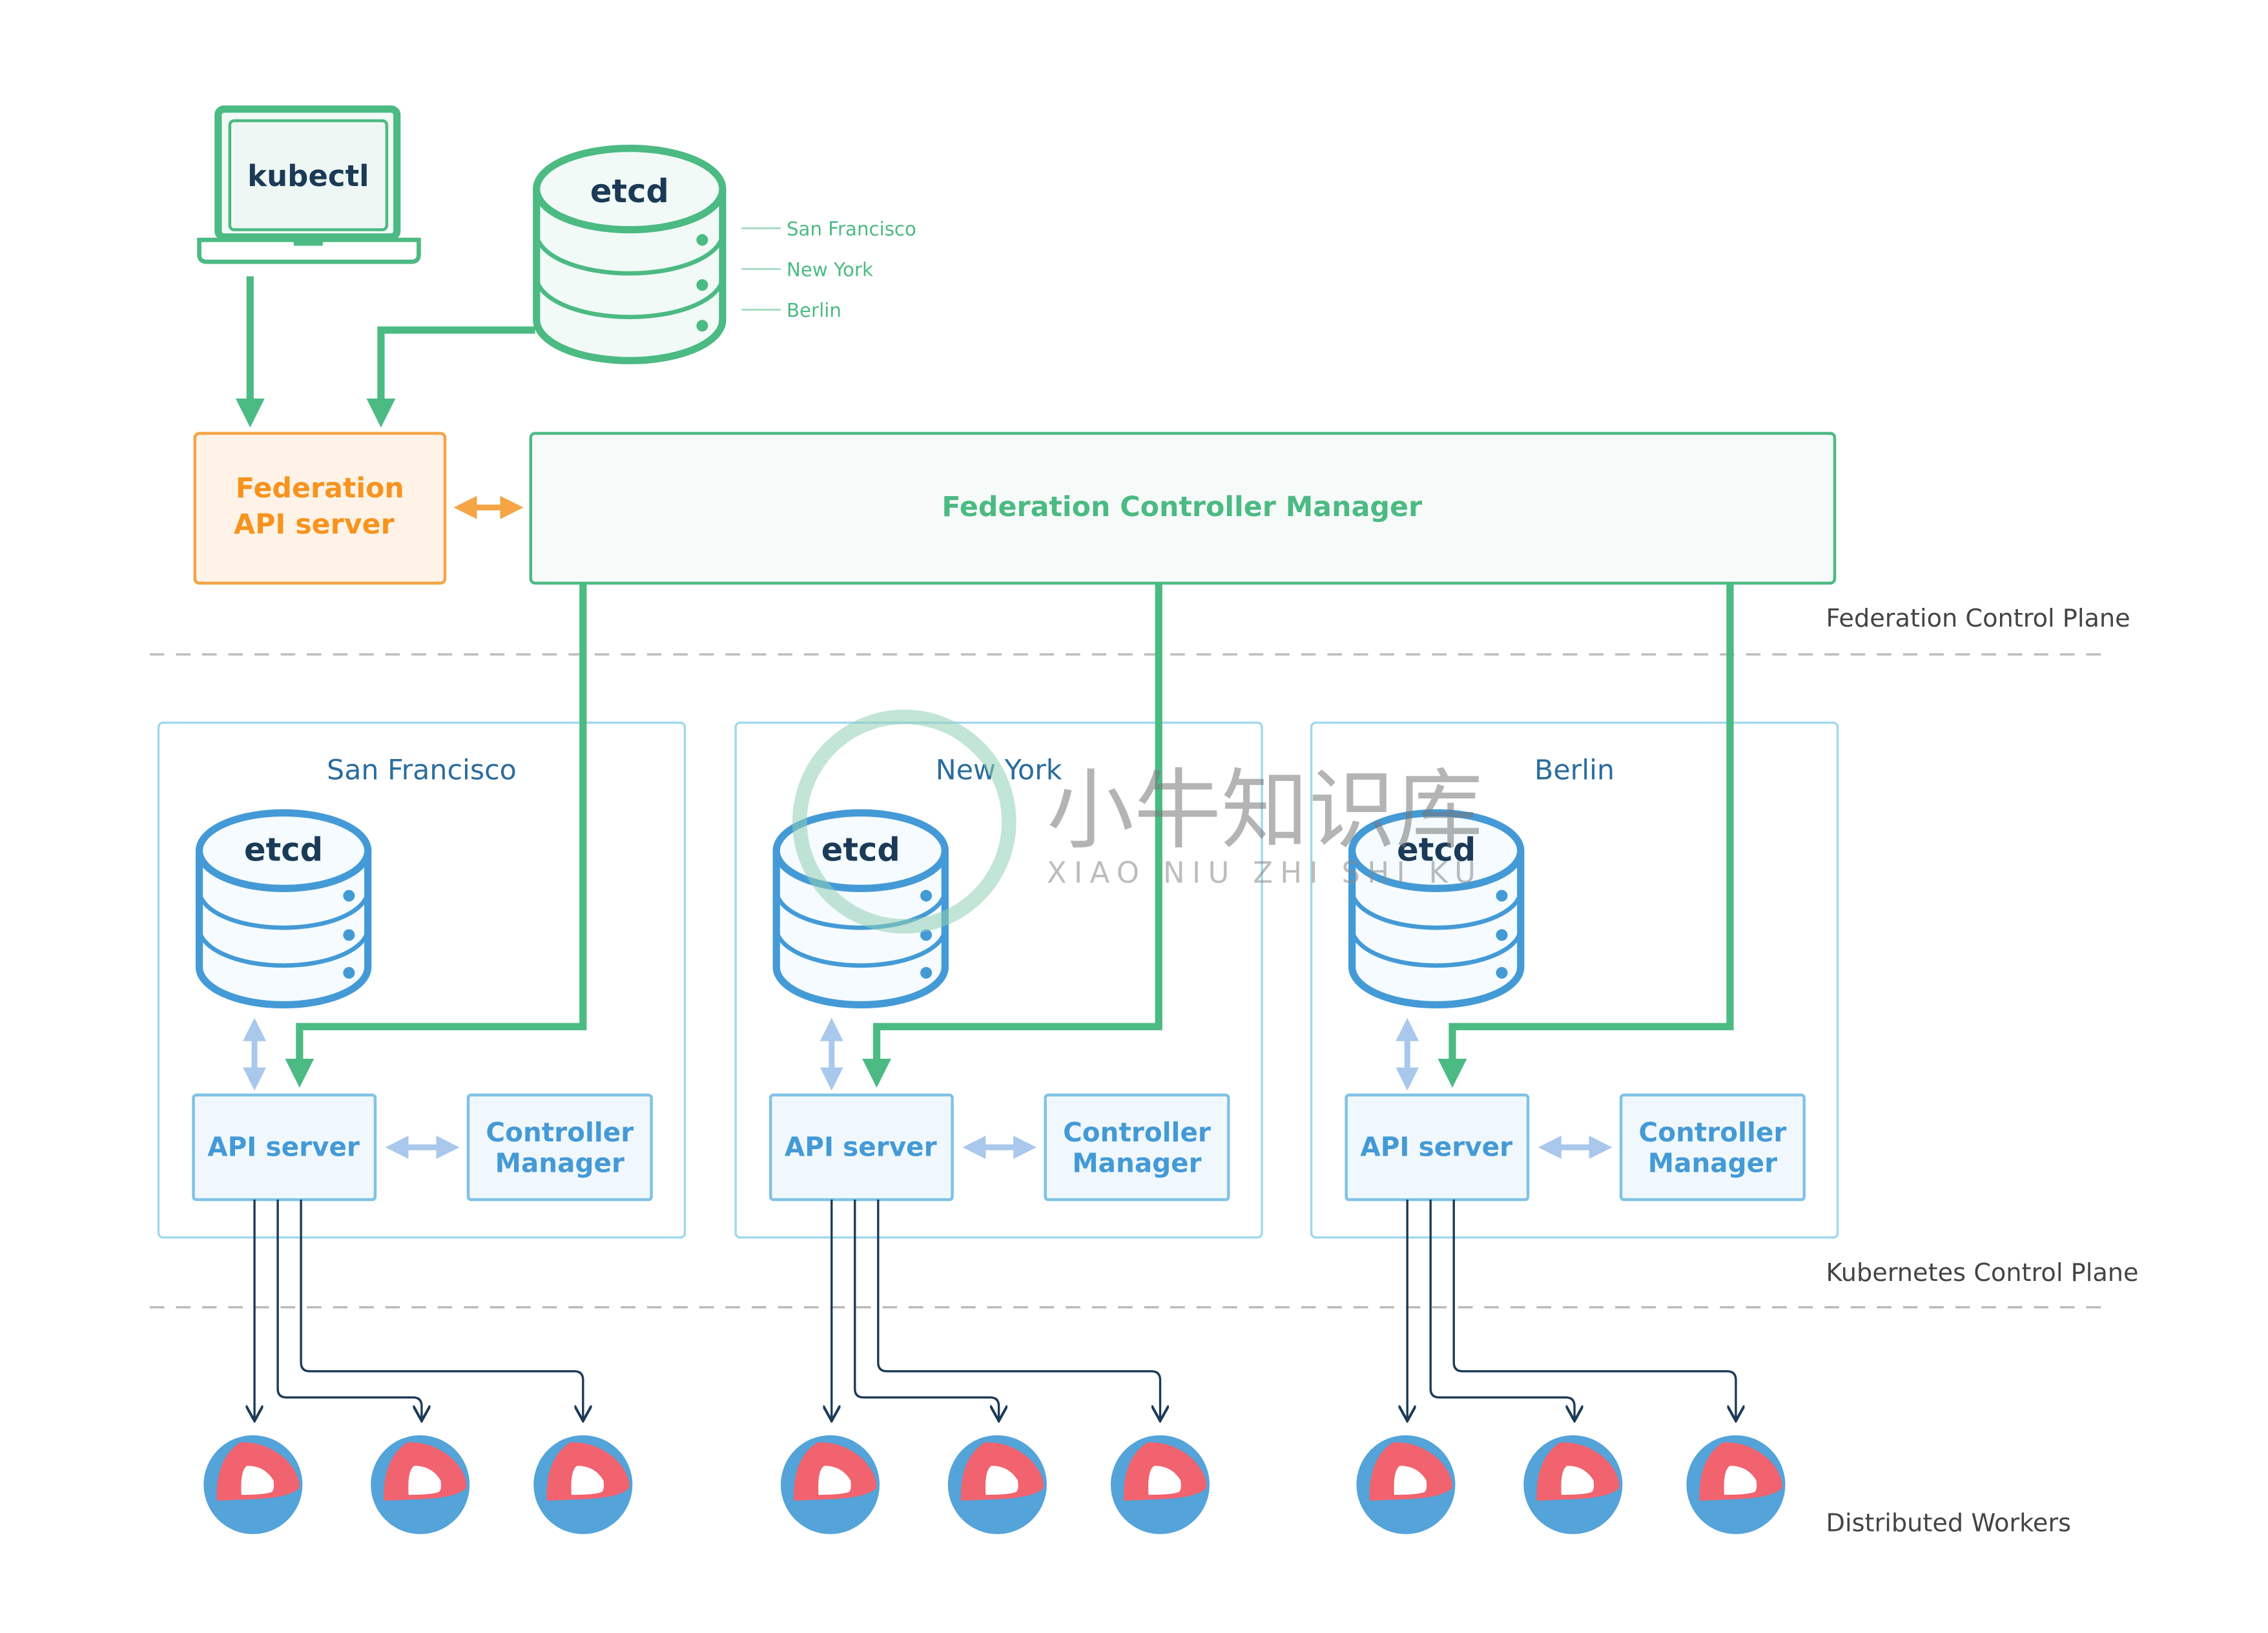 Image resolution: width=2268 pixels, height=1633 pixels. Describe the element at coordinates (1265, 810) in the screenshot. I see `svg-text: 小牛知识库` at that location.